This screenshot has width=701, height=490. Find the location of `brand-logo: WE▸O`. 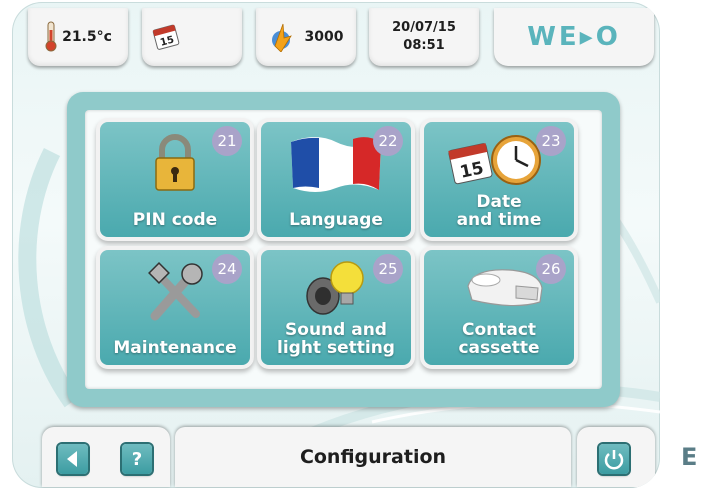

brand-logo: WE▸O is located at coordinates (574, 37).